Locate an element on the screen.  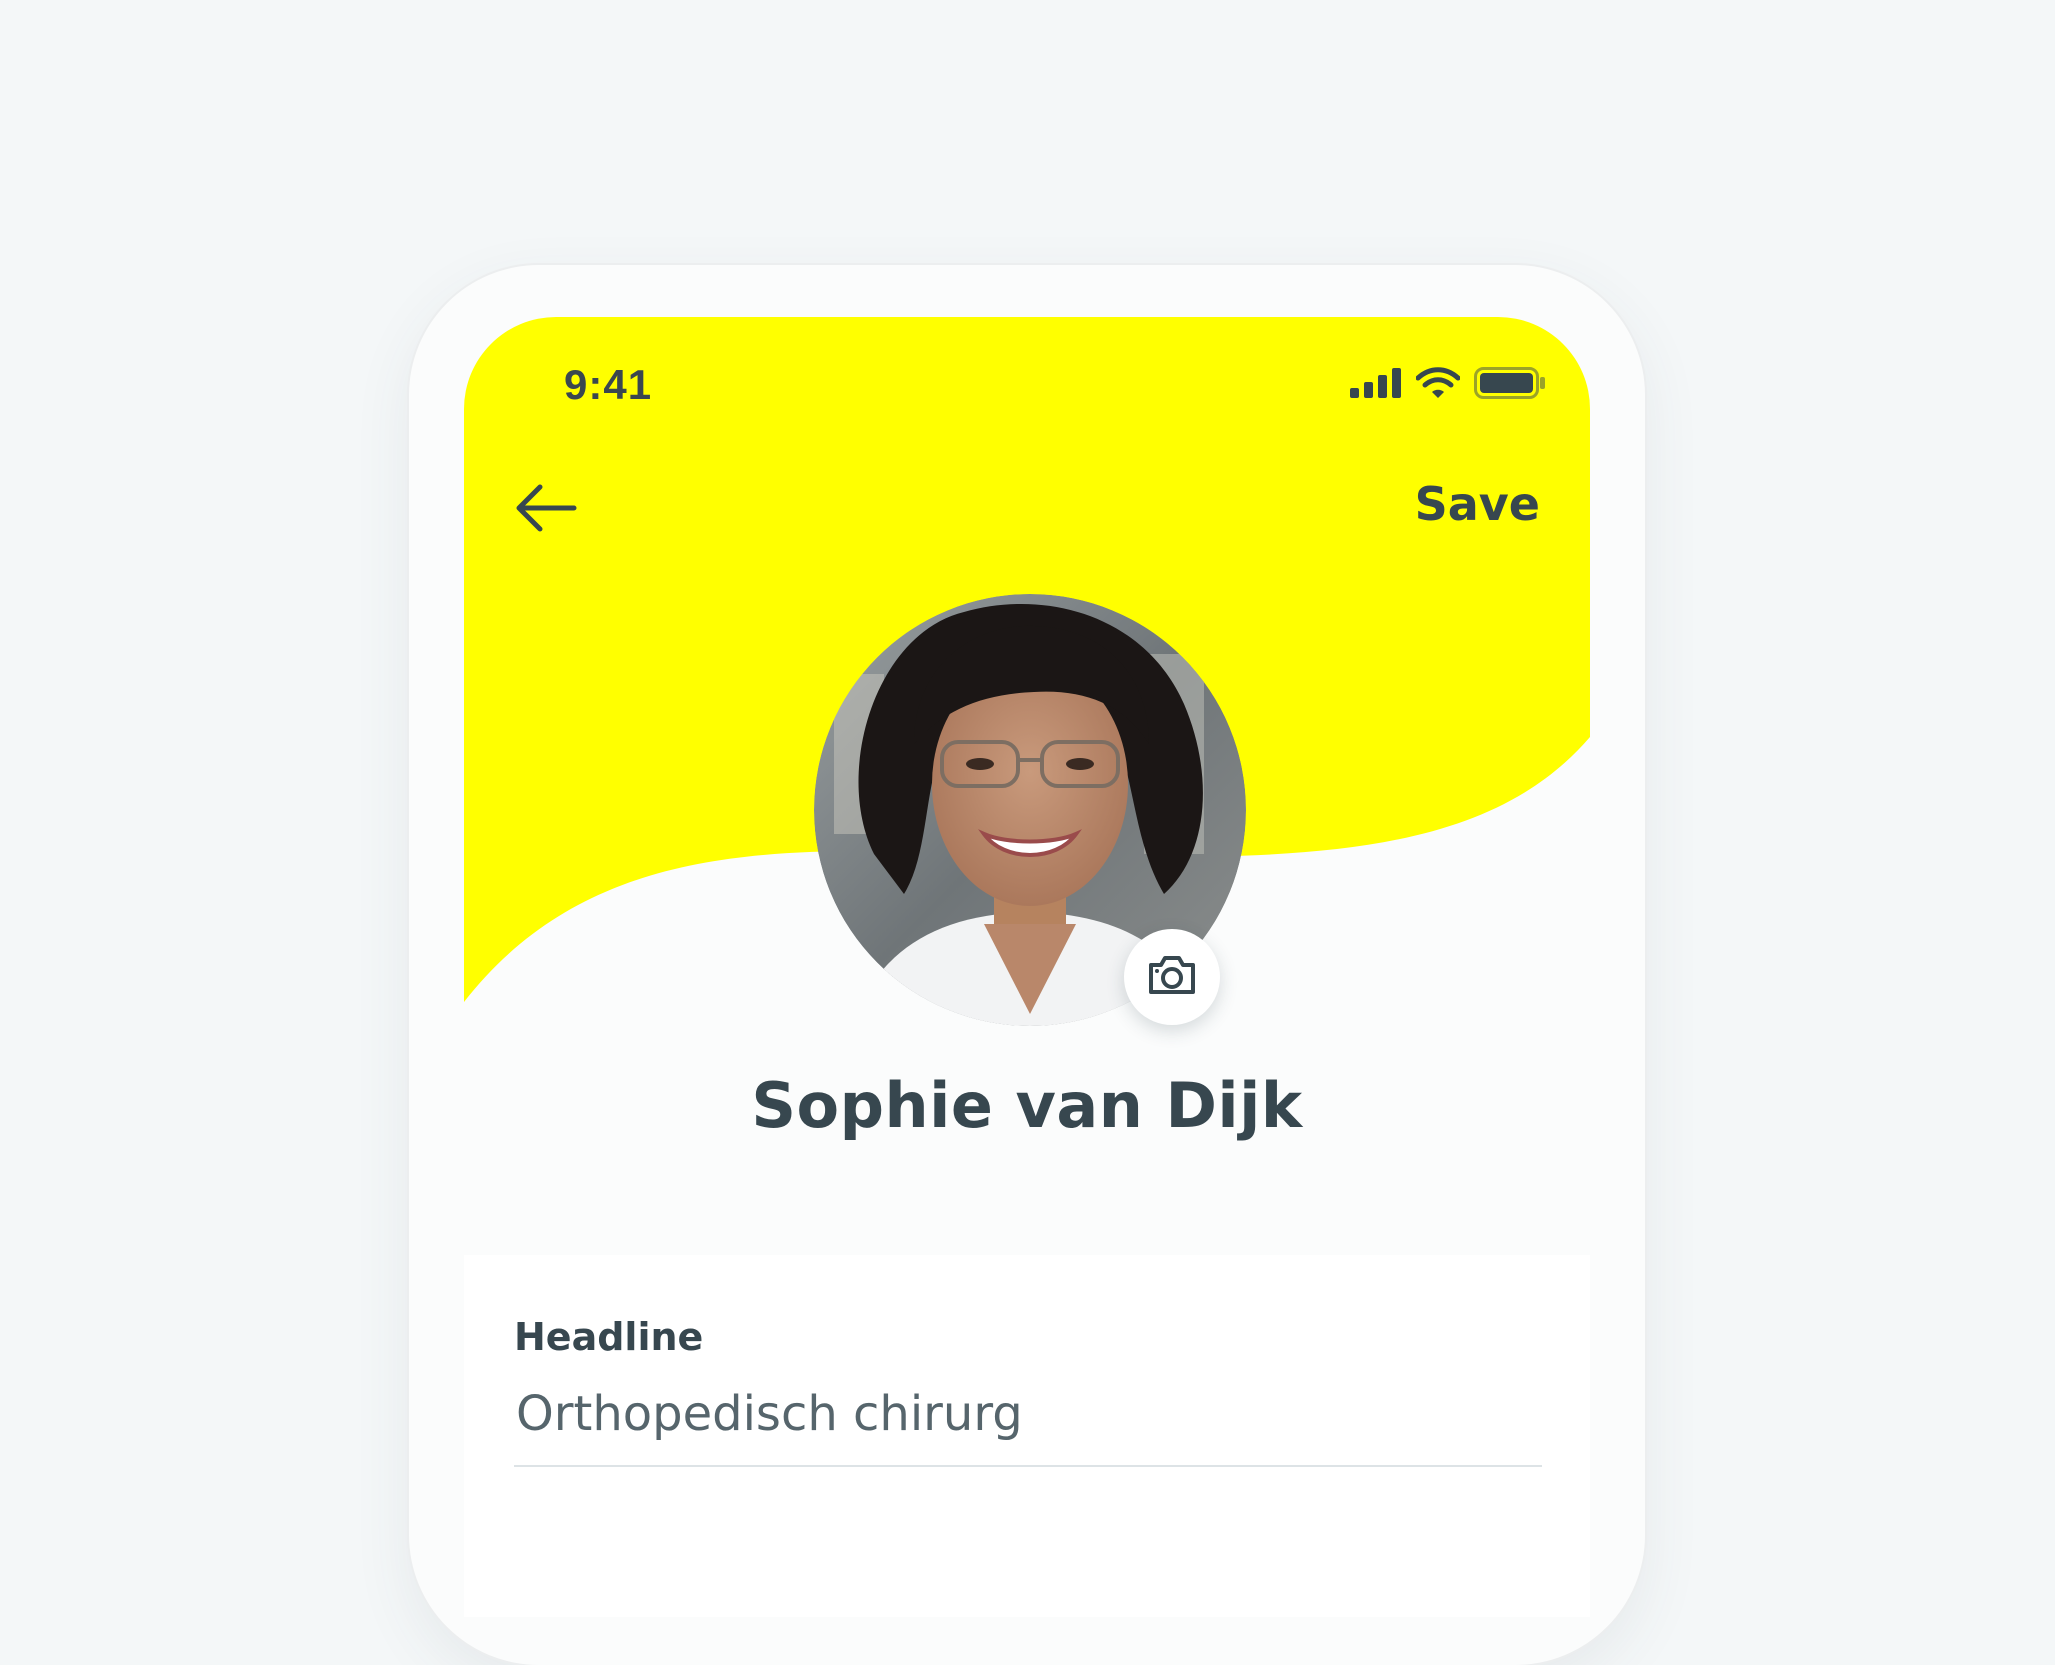
headline-input is located at coordinates (1029, 1414).